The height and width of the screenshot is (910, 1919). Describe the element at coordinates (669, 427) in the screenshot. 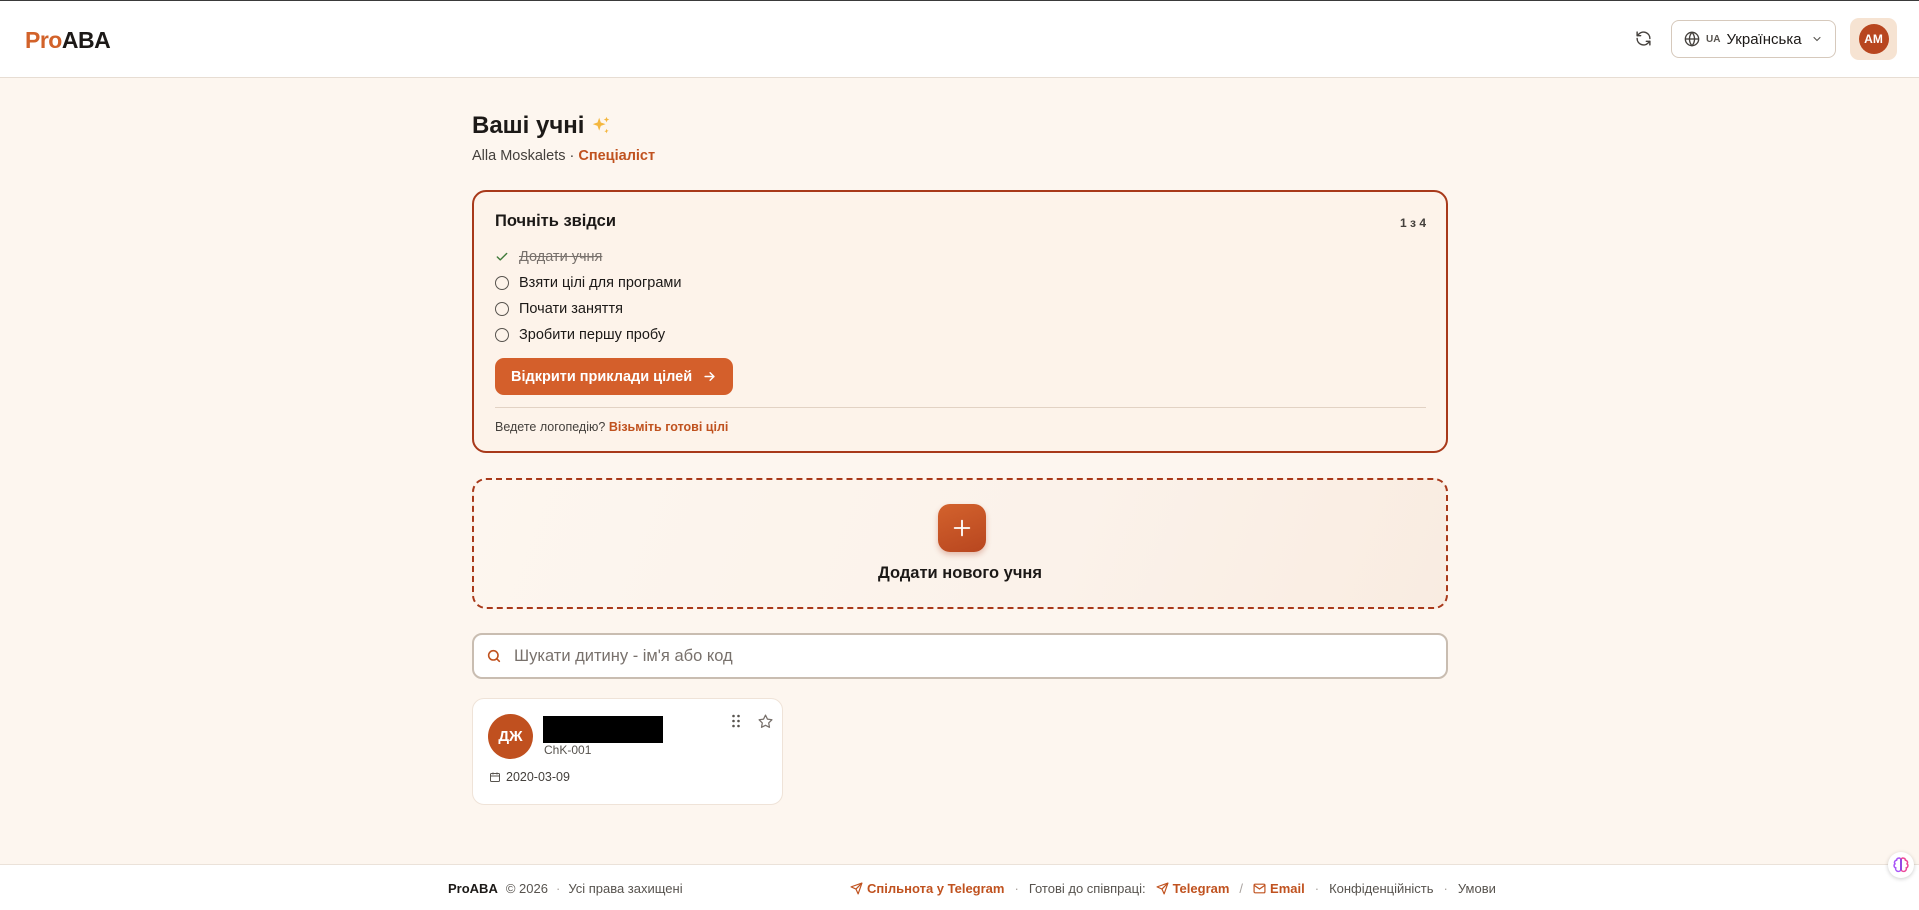

I see `ready-goals-link: Візьміть готові цілі` at that location.